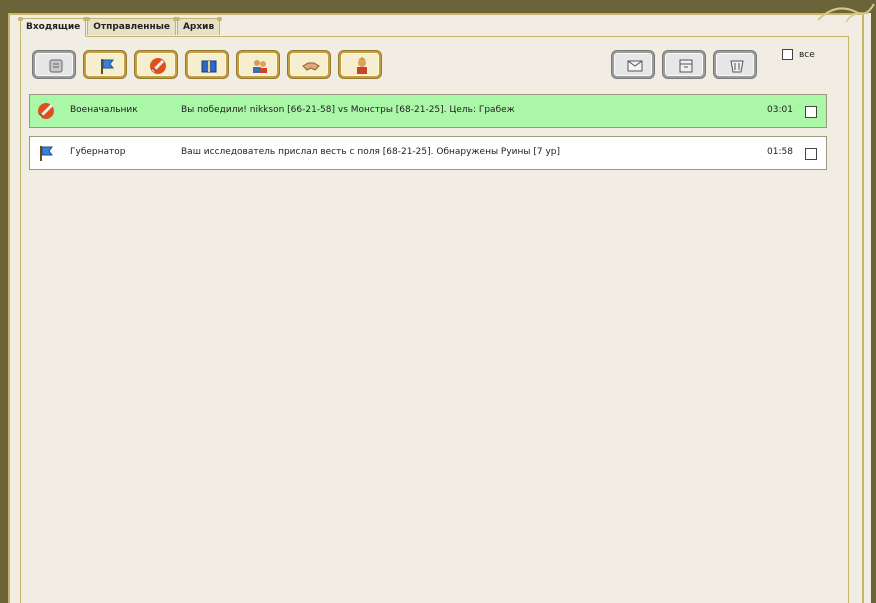 The height and width of the screenshot is (603, 876). I want to click on filter-leader-button, so click(360, 64).